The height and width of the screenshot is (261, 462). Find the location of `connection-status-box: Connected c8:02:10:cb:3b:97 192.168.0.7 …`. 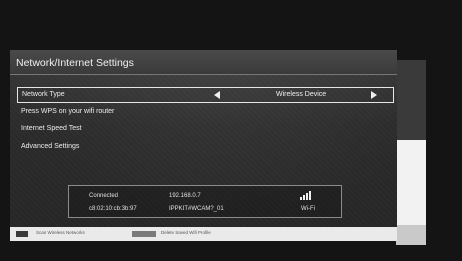

connection-status-box: Connected c8:02:10:cb:3b:97 192.168.0.7 … is located at coordinates (205, 201).